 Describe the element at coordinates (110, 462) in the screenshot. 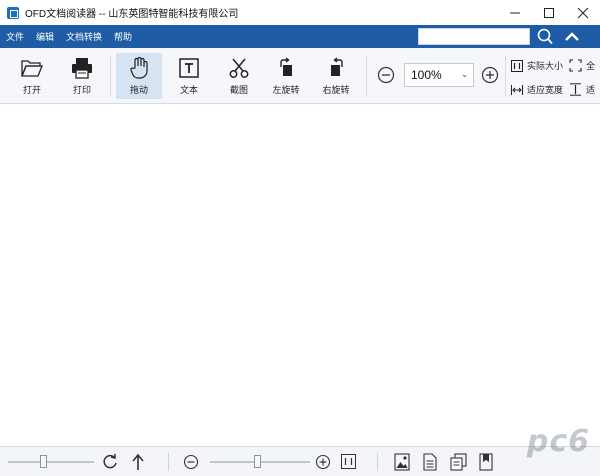

I see `refresh-icon` at that location.